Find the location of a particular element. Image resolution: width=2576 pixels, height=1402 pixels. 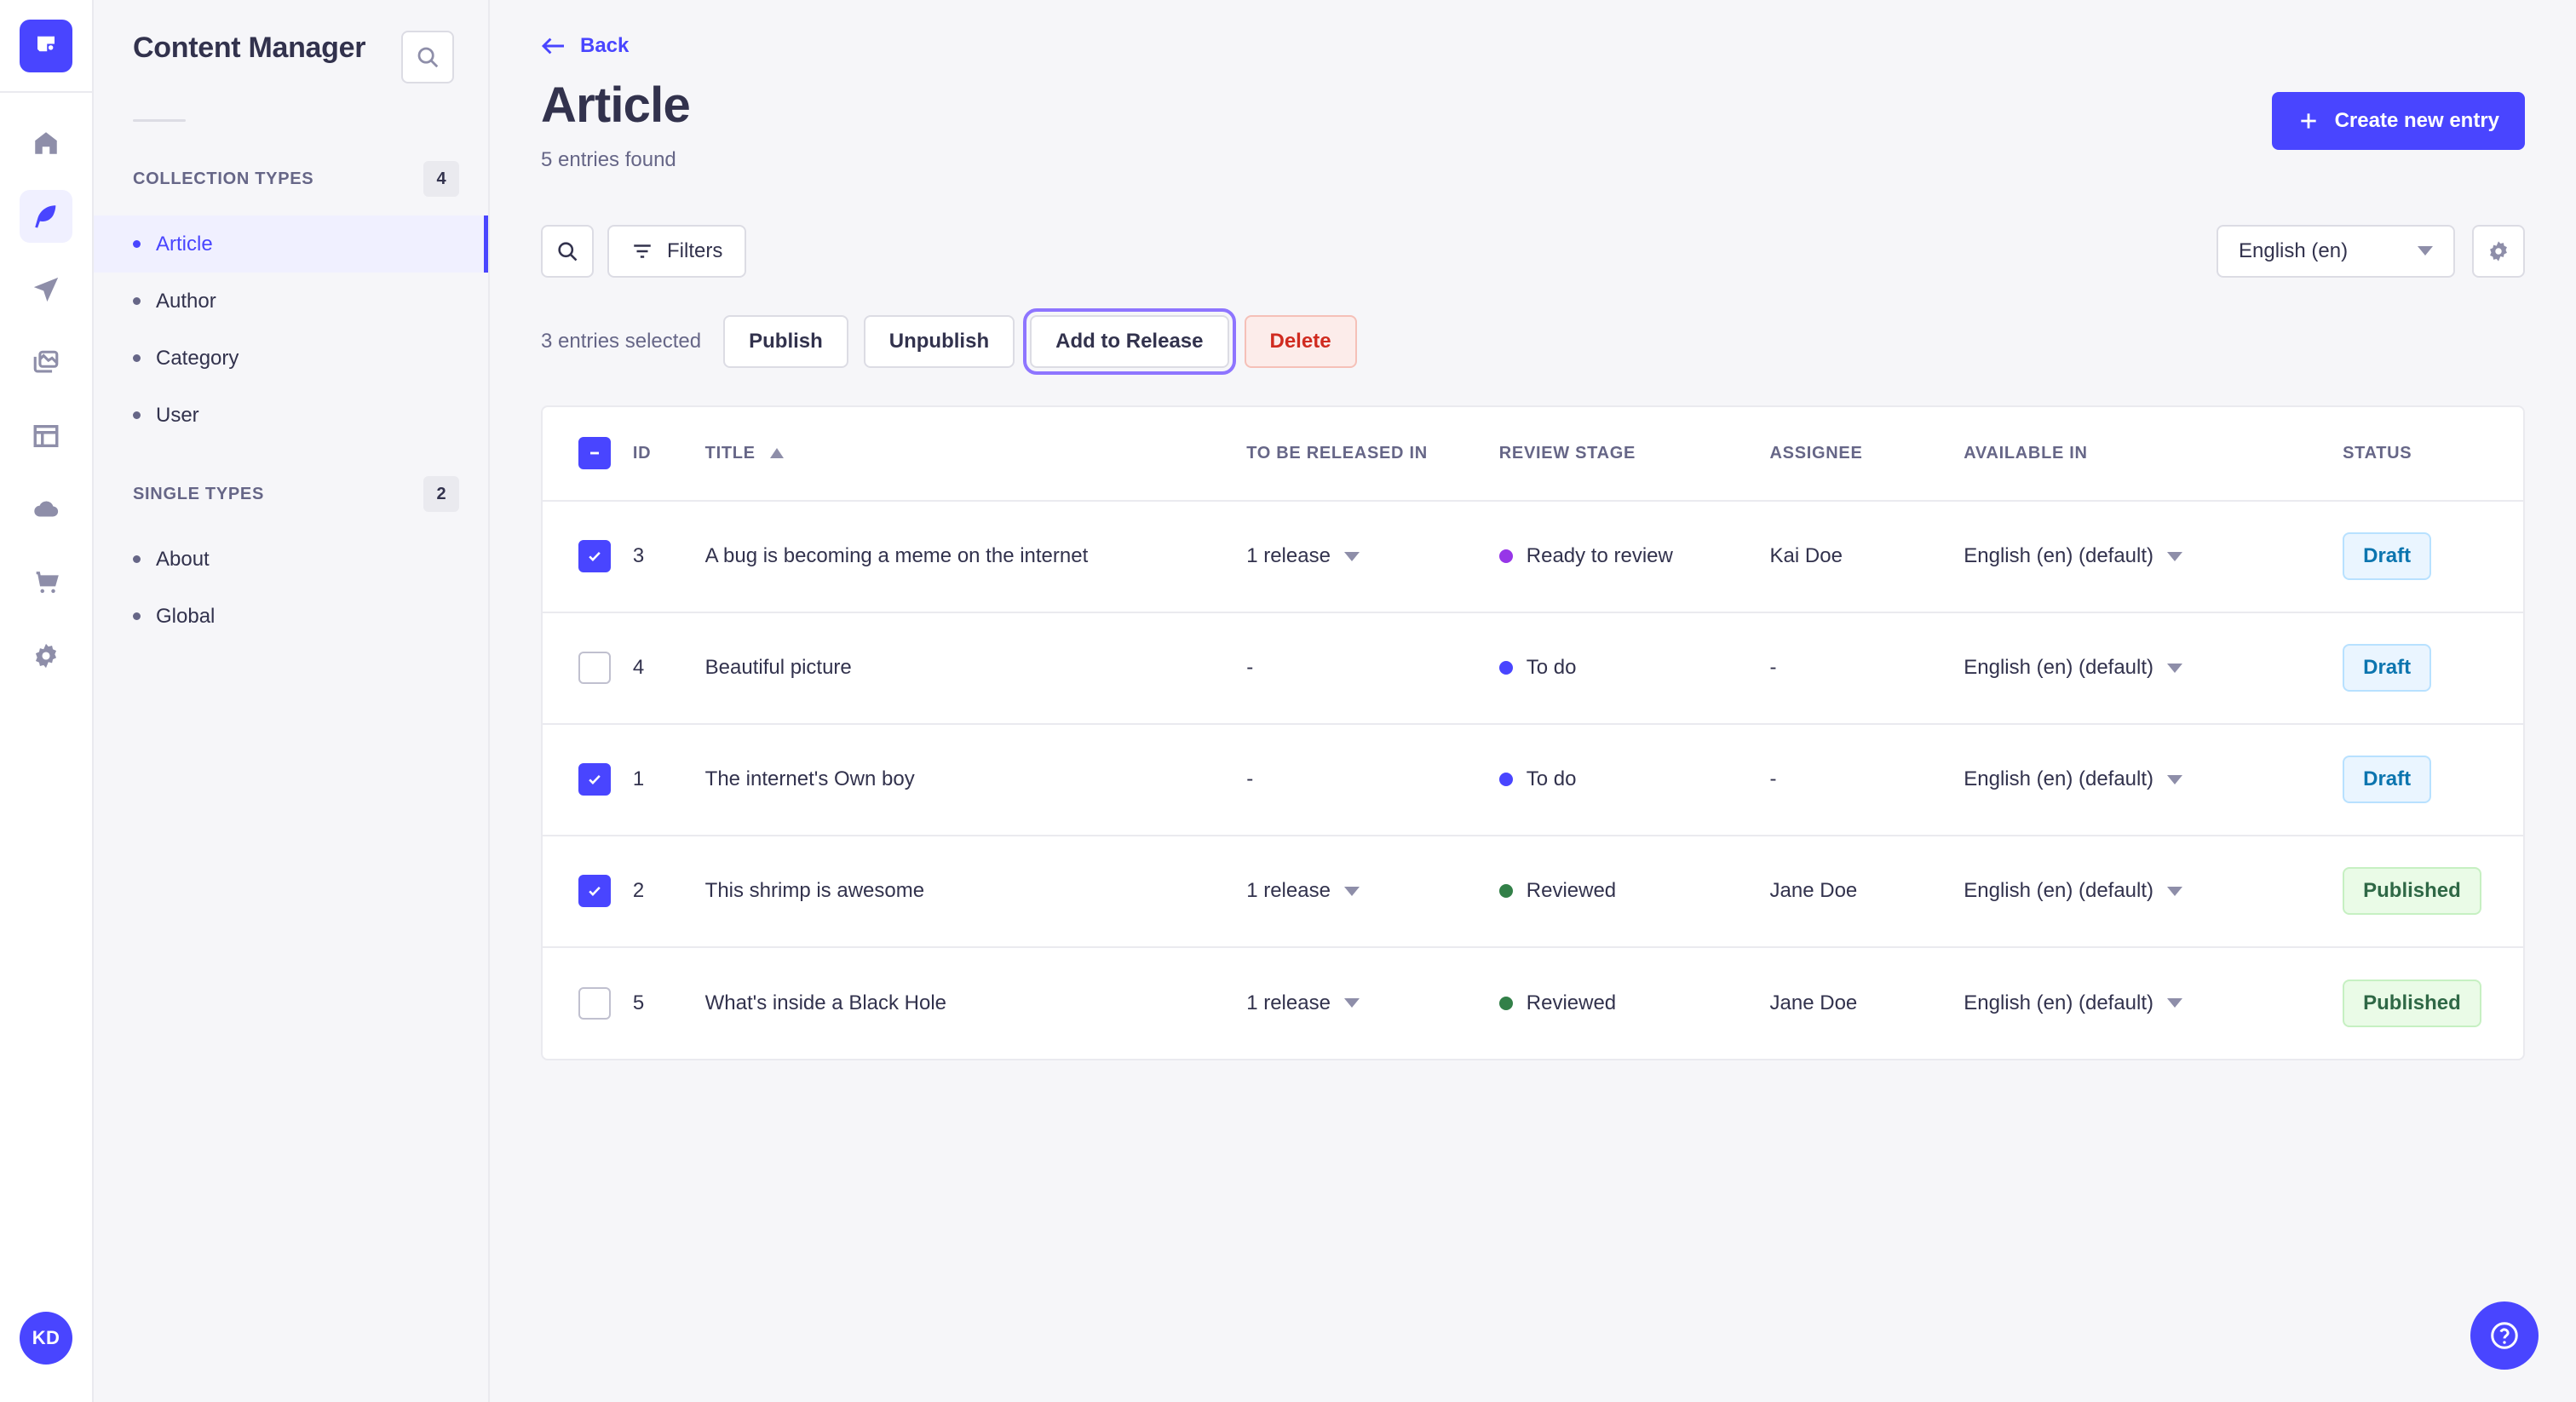

filters-button: Filters is located at coordinates (677, 251).